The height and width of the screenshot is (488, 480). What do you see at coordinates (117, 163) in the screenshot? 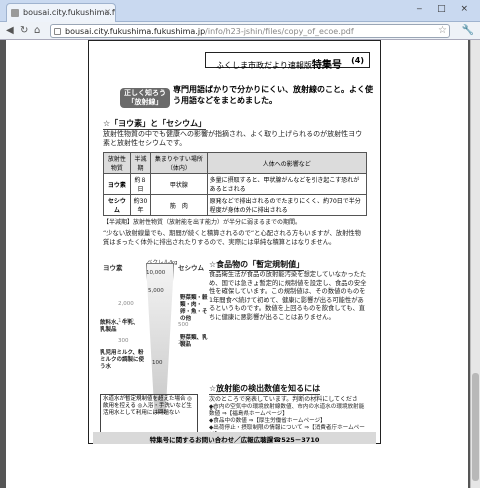
I see `table-header: 放射性物質` at bounding box center [117, 163].